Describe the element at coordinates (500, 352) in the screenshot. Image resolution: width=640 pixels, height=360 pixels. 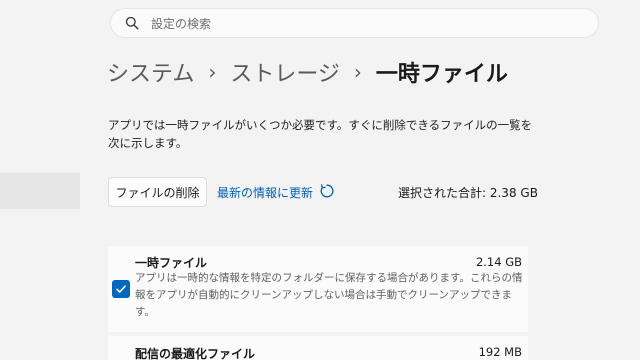
I see `item-size: 192 MB` at that location.